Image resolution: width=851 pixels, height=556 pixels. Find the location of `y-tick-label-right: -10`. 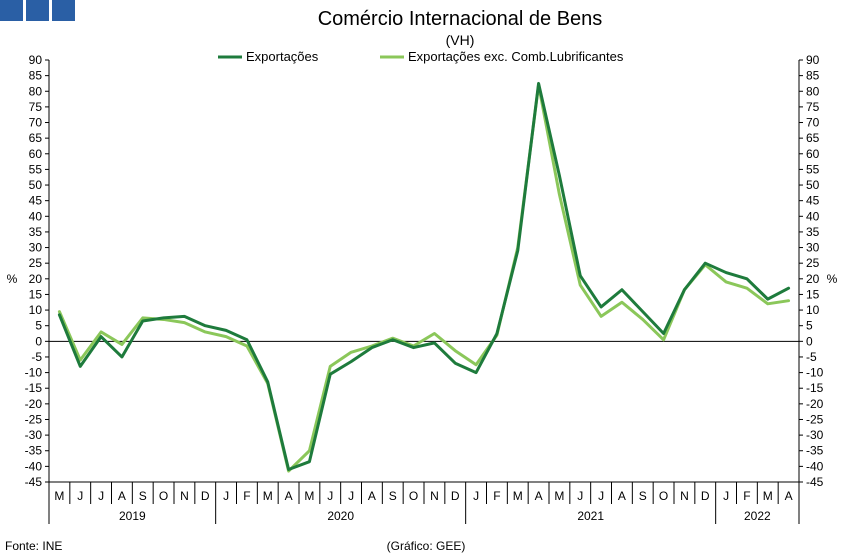

y-tick-label-right: -10 is located at coordinates (815, 373).